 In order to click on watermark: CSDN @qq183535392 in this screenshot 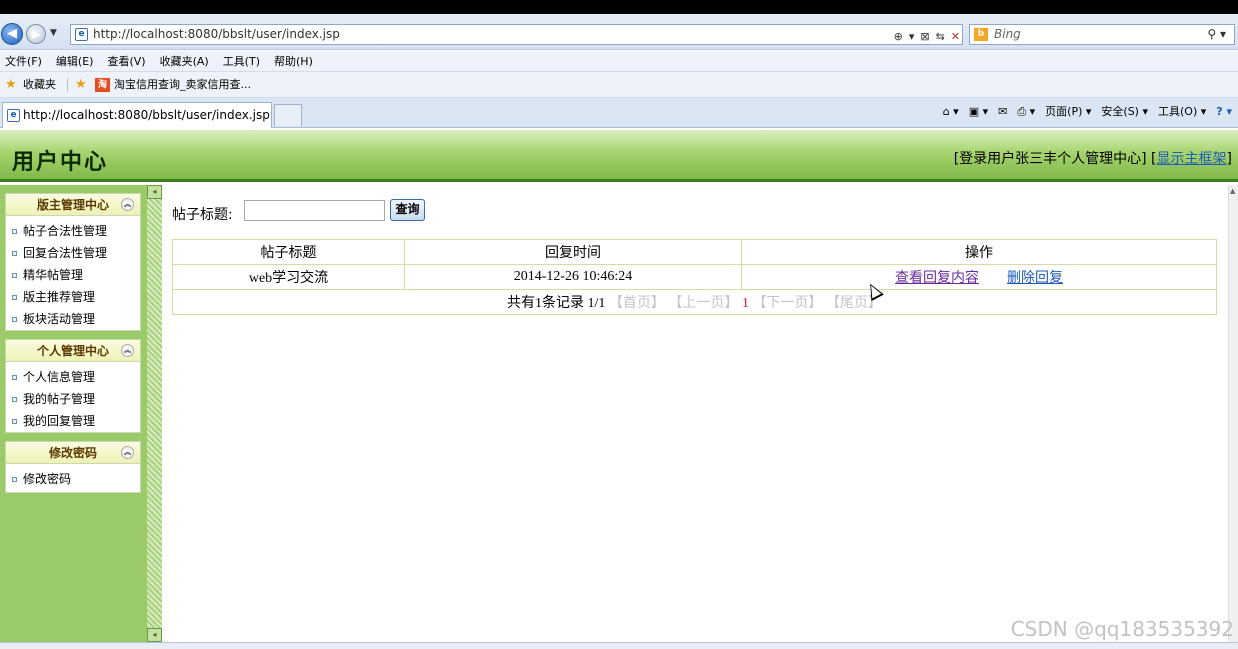, I will do `click(1122, 629)`.